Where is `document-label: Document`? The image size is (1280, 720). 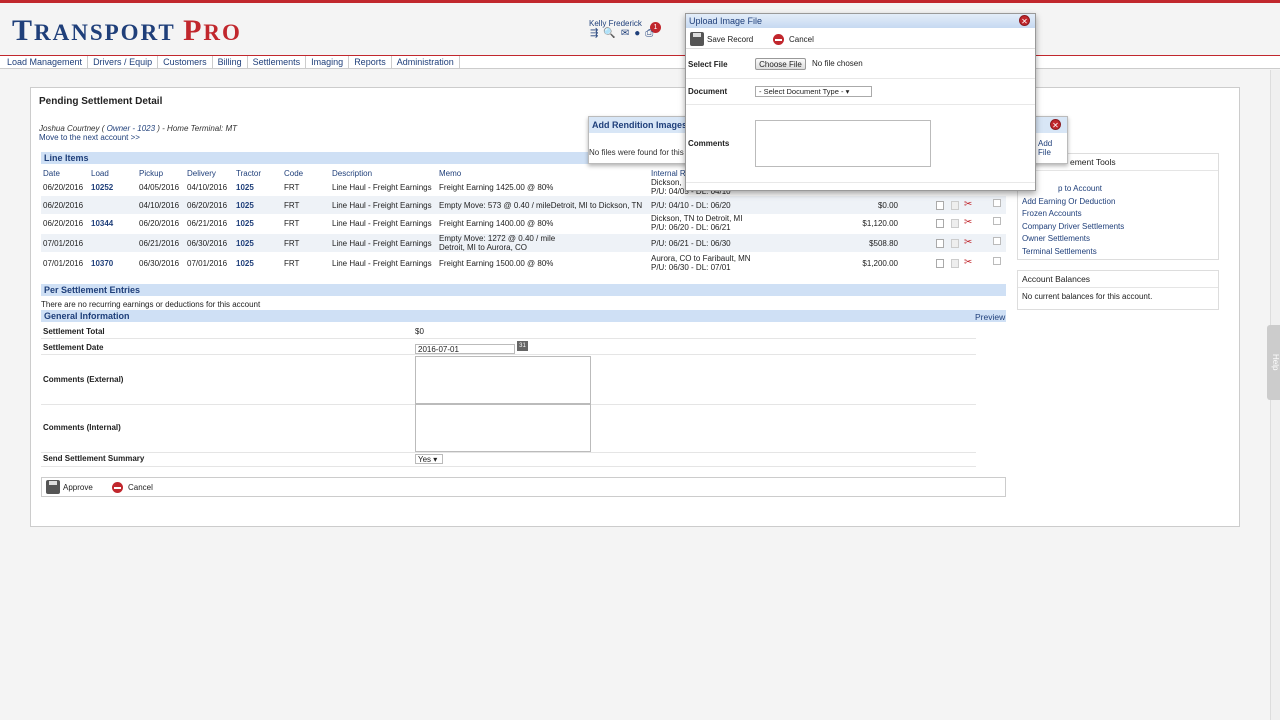
document-label: Document is located at coordinates (708, 91).